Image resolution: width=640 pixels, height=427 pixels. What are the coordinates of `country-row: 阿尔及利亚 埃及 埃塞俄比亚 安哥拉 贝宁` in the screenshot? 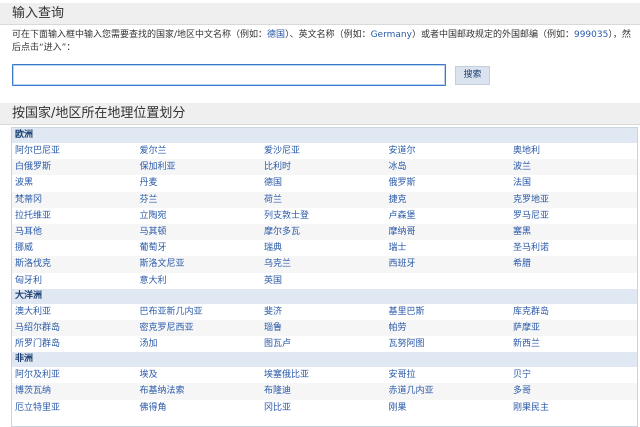 It's located at (324, 375).